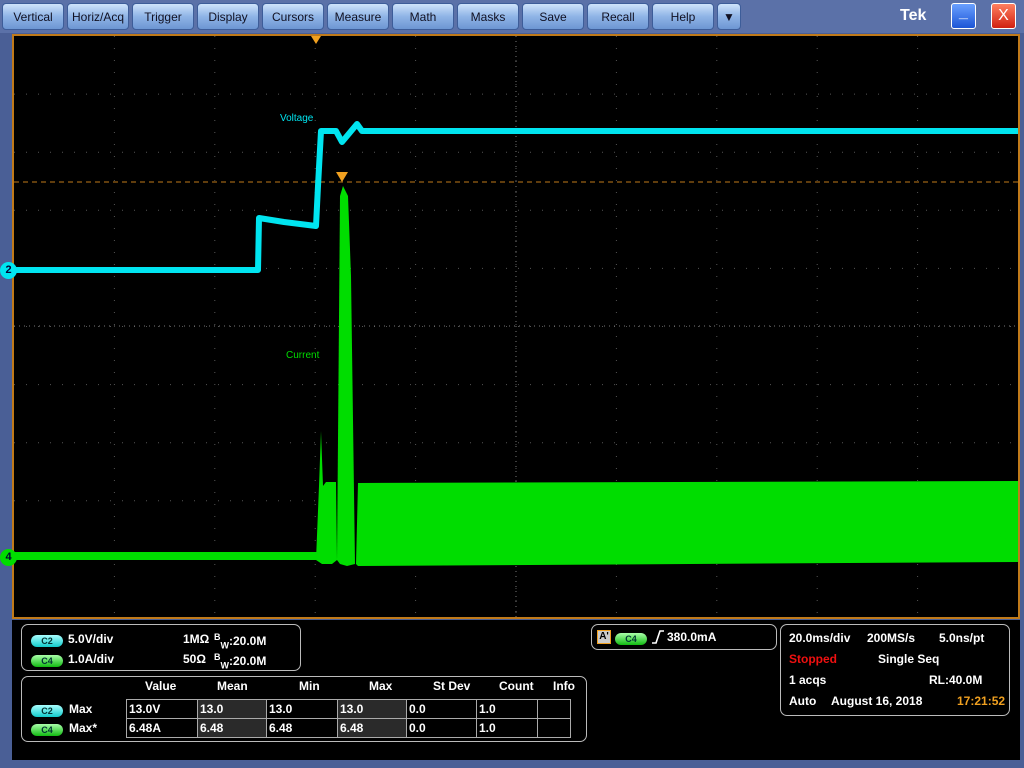  What do you see at coordinates (240, 661) in the screenshot?
I see `ch4-bandwidth: BW:20.0M` at bounding box center [240, 661].